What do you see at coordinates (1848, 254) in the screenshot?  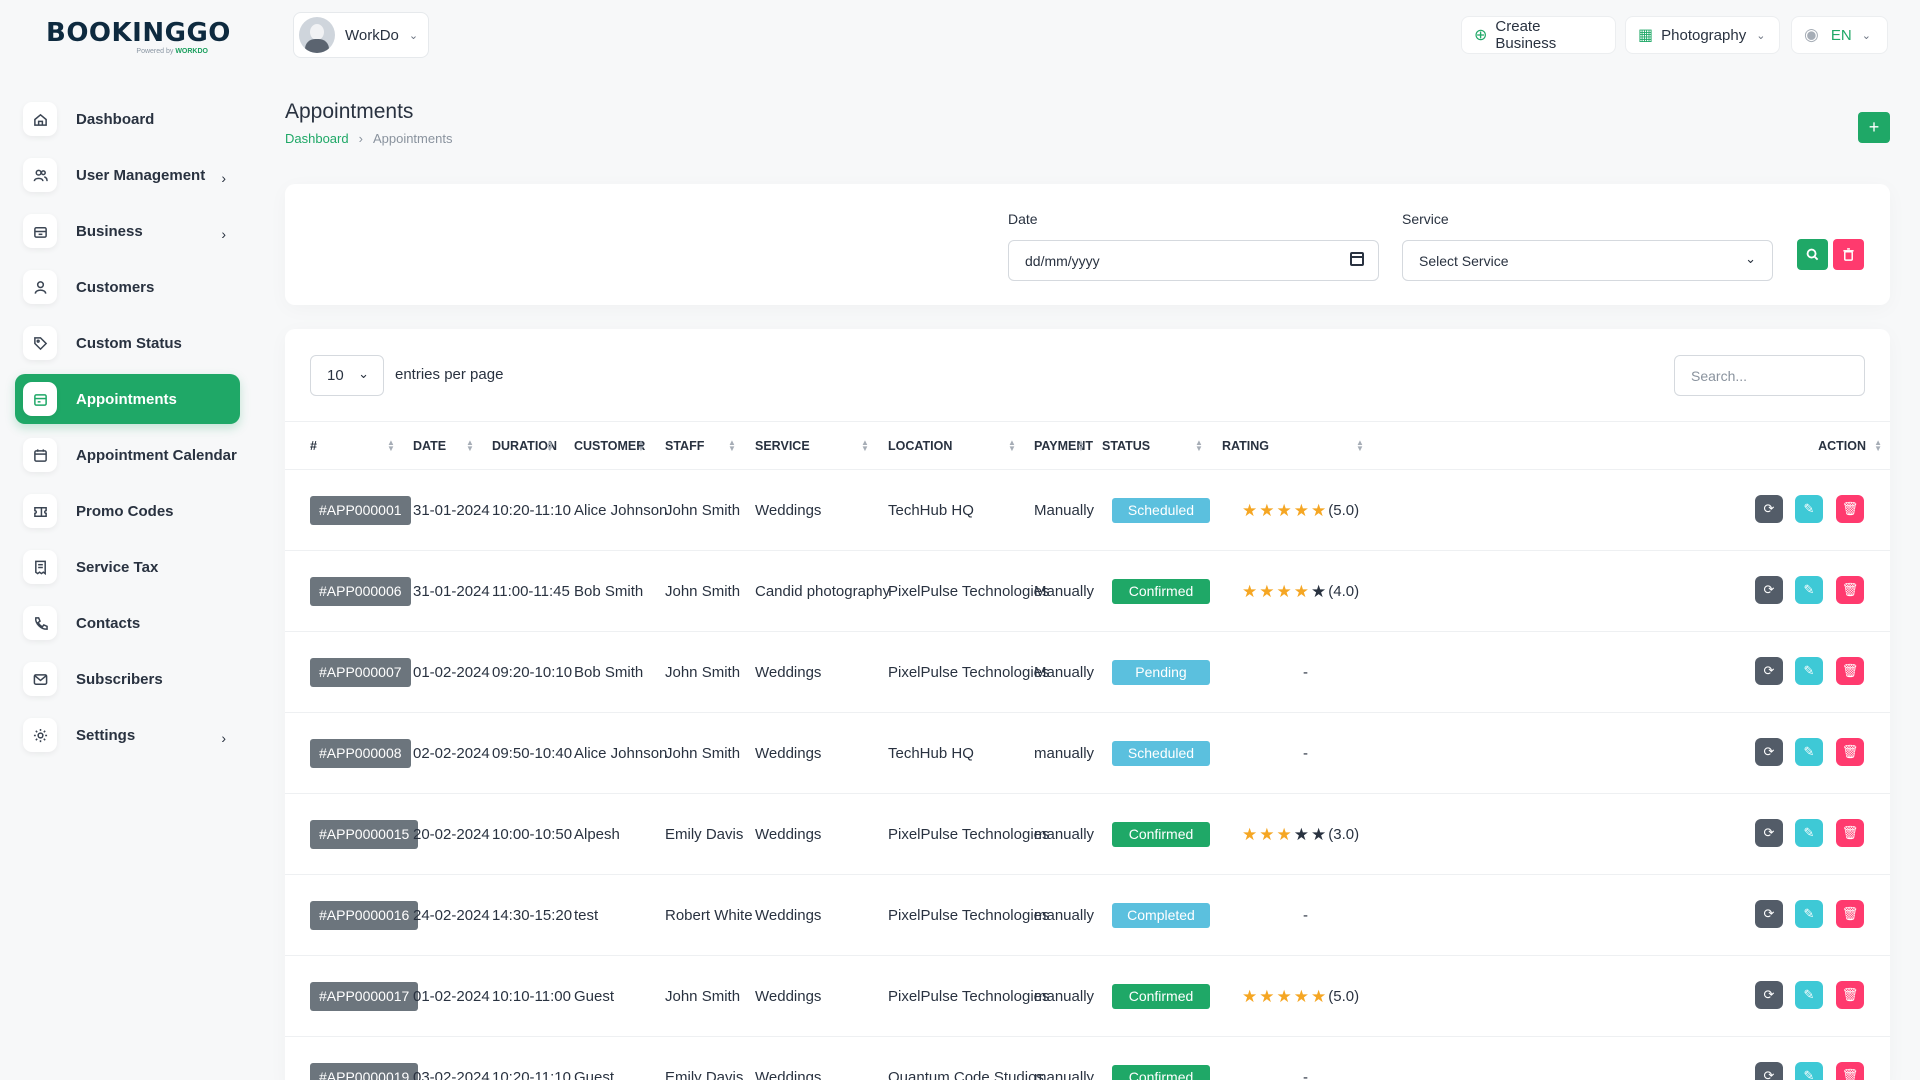 I see `filter-clear-button` at bounding box center [1848, 254].